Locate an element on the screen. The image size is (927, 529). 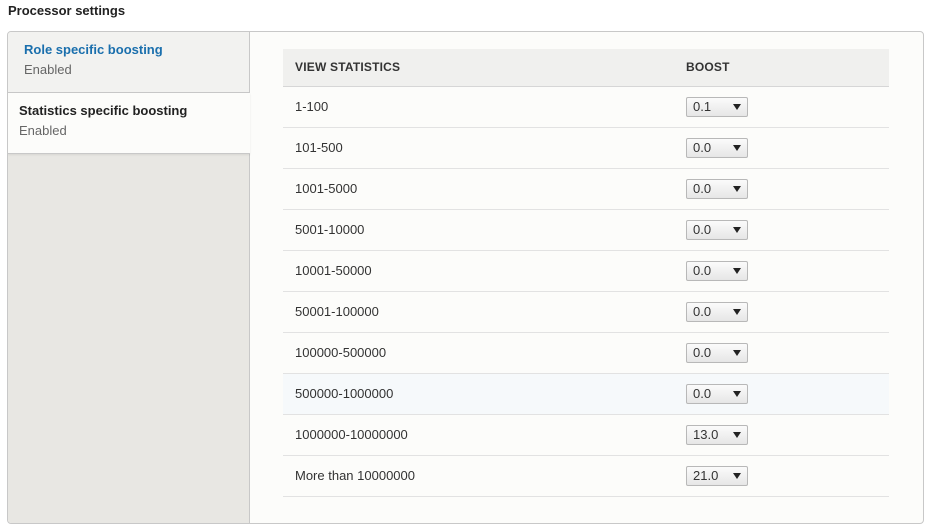
range-label: 100000-500000 is located at coordinates (478, 353).